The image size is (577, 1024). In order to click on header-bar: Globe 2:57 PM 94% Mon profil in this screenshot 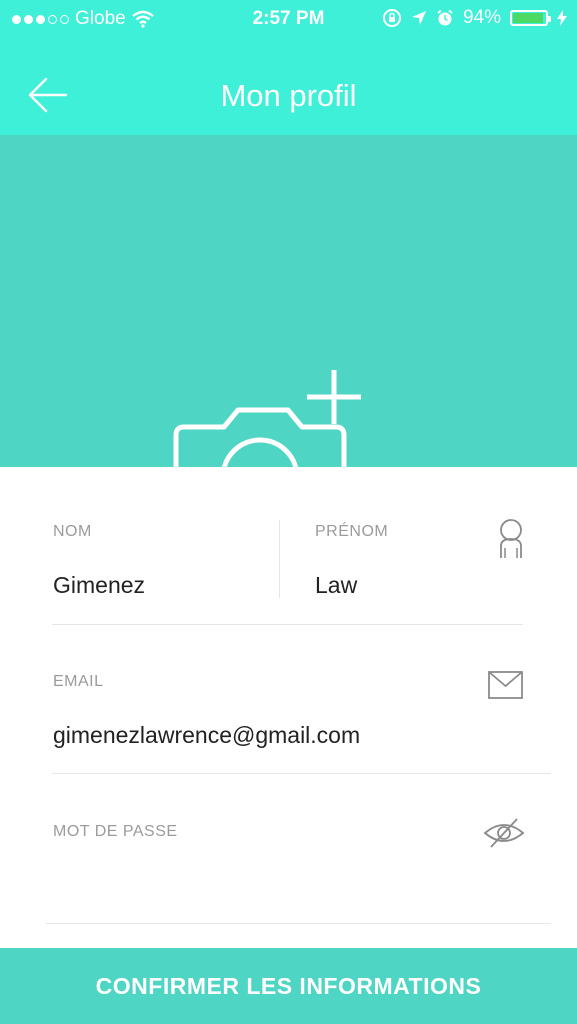, I will do `click(288, 67)`.